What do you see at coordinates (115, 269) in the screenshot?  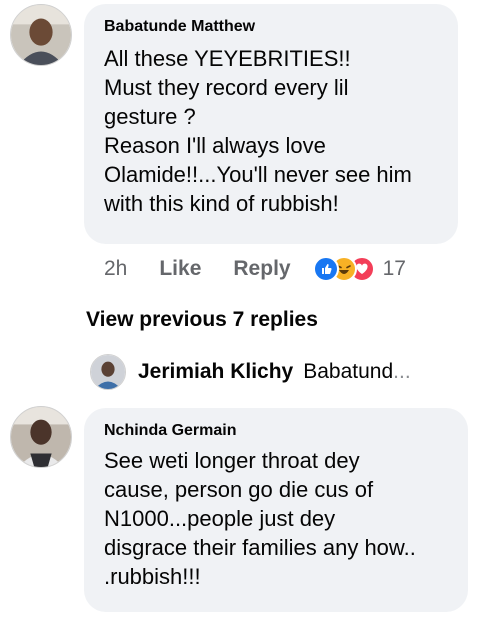 I see `comment-timestamp: 2h` at bounding box center [115, 269].